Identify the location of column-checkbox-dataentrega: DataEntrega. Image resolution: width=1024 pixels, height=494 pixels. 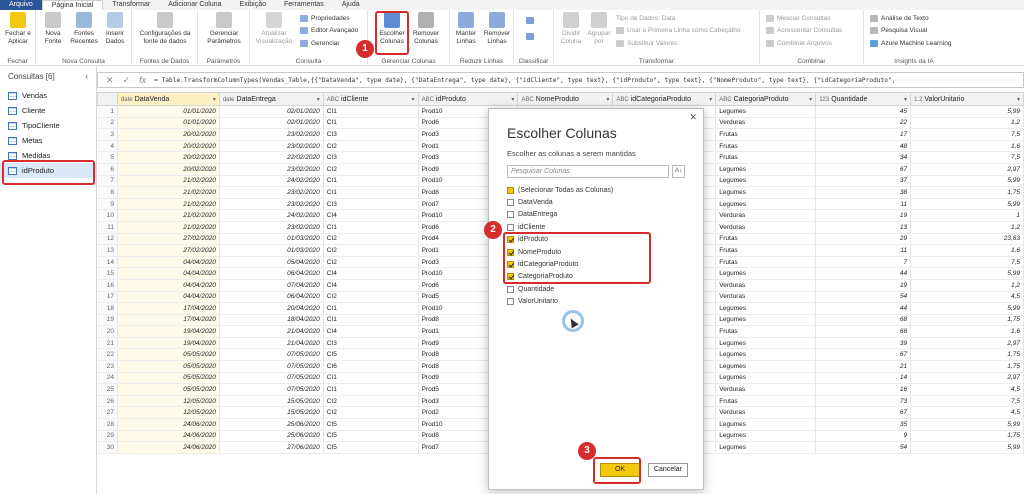
(596, 215).